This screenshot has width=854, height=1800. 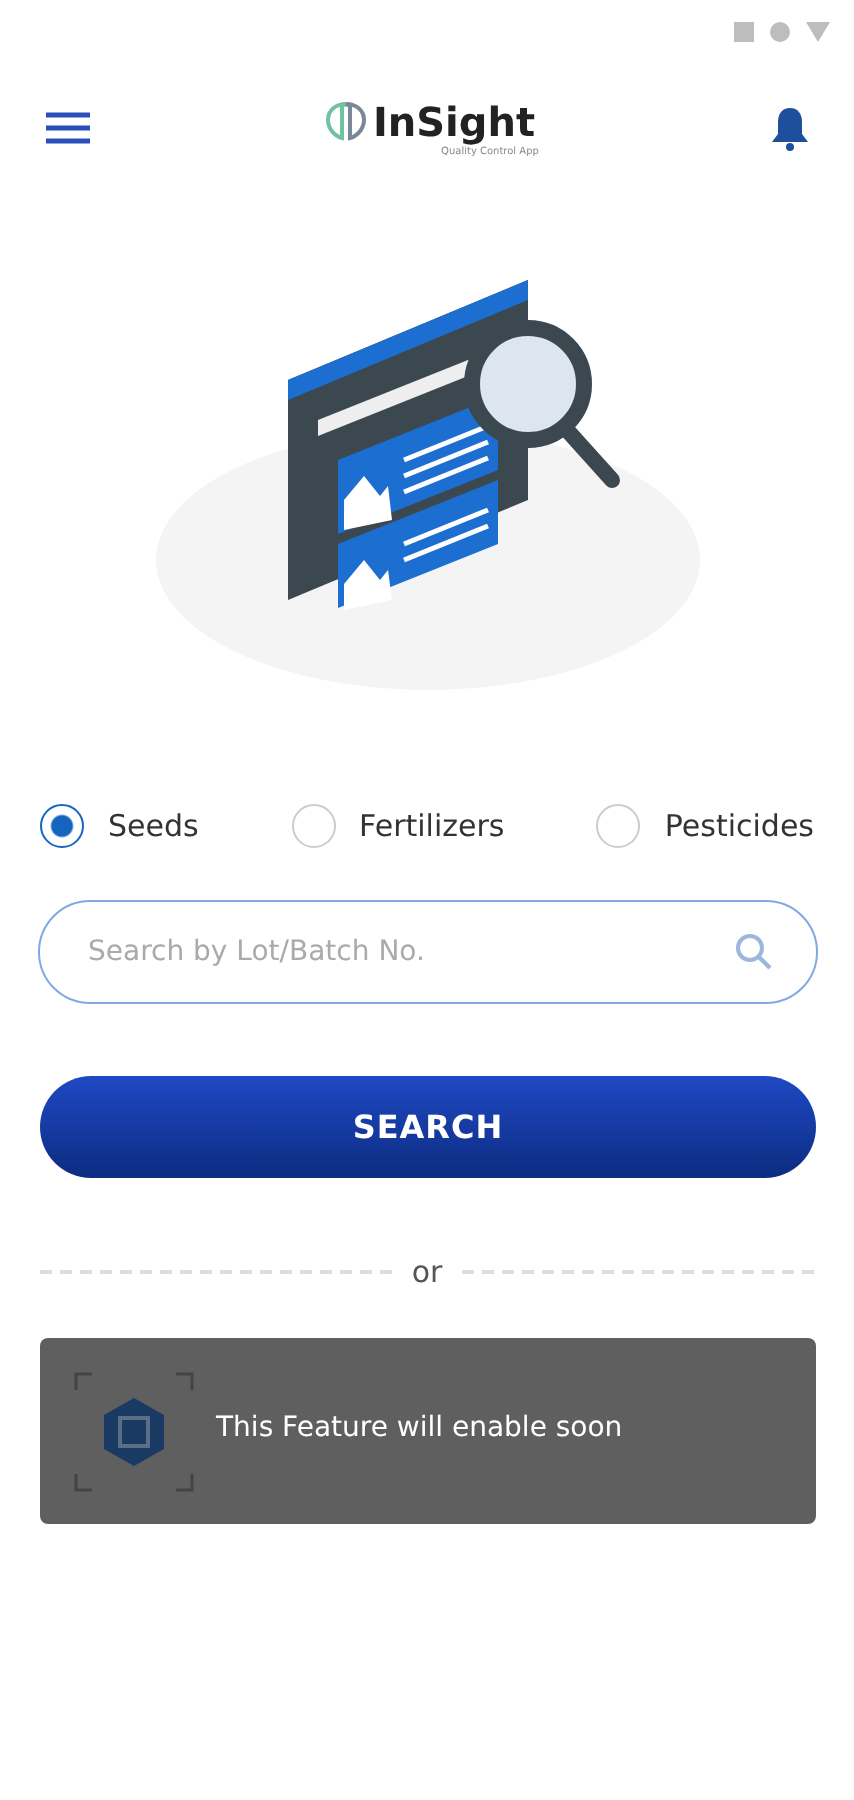 What do you see at coordinates (818, 32) in the screenshot?
I see `back-icon` at bounding box center [818, 32].